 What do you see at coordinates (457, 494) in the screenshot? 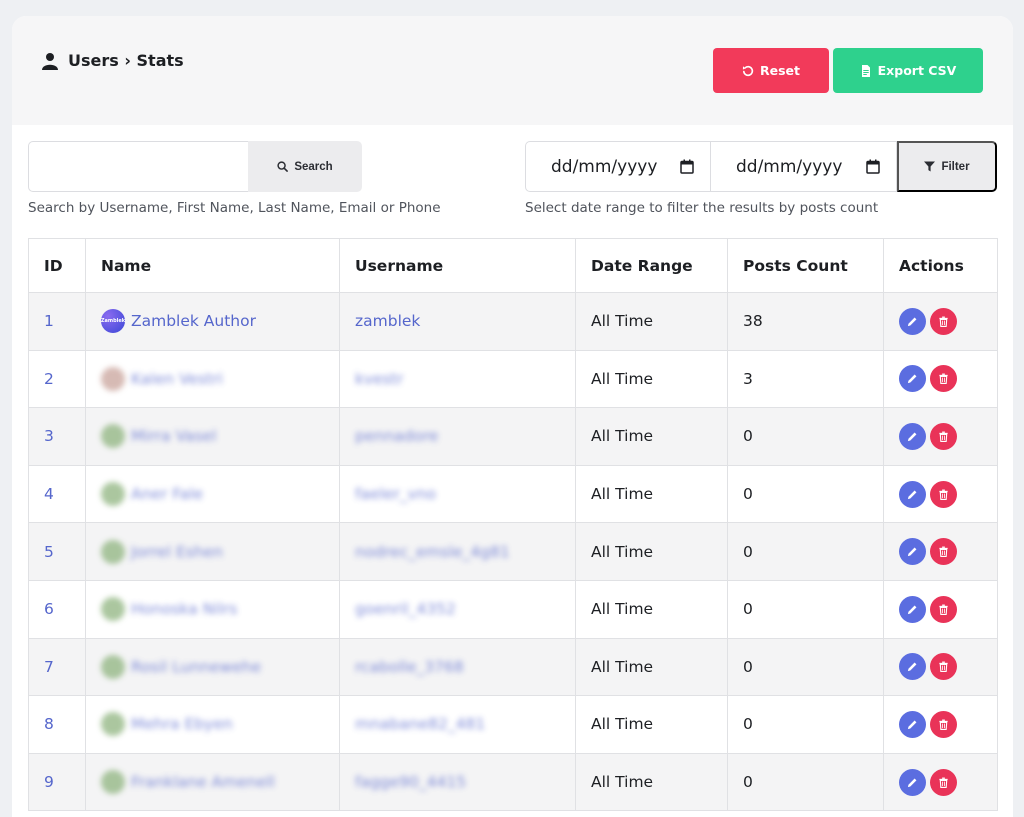
I see `row-username: faeler_vno` at bounding box center [457, 494].